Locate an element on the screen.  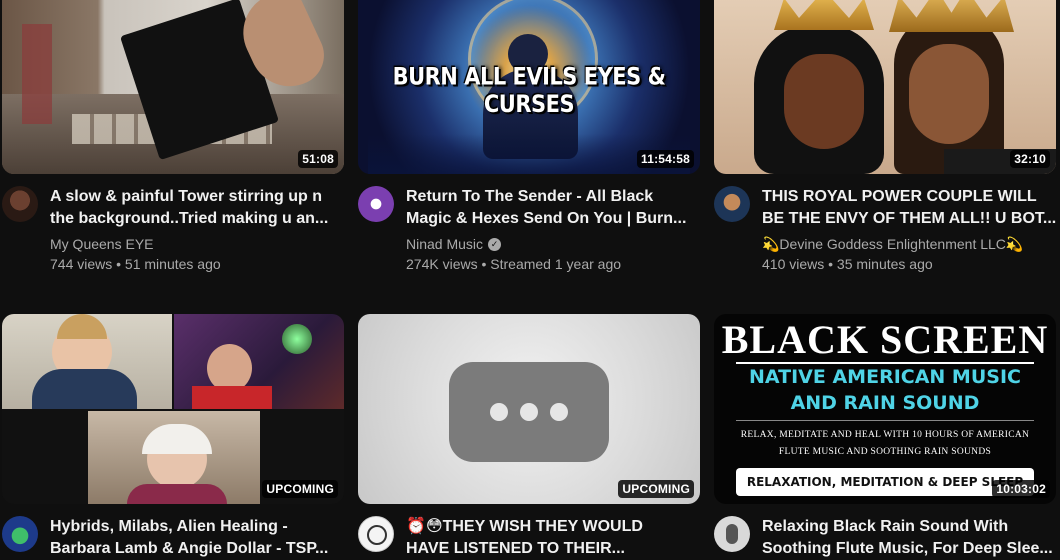
video-stats: 274K views • Streamed 1 year ago is located at coordinates (514, 264).